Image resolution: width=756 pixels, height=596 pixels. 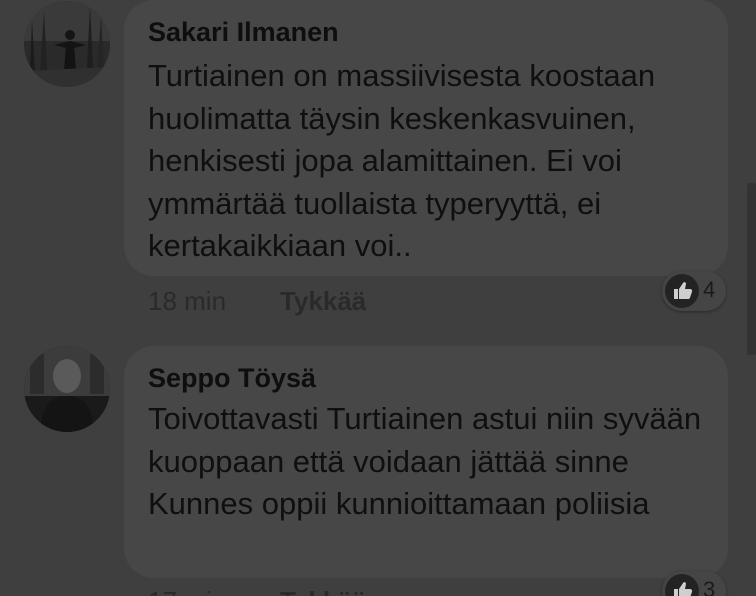 What do you see at coordinates (709, 586) in the screenshot?
I see `reaction-count: 3` at bounding box center [709, 586].